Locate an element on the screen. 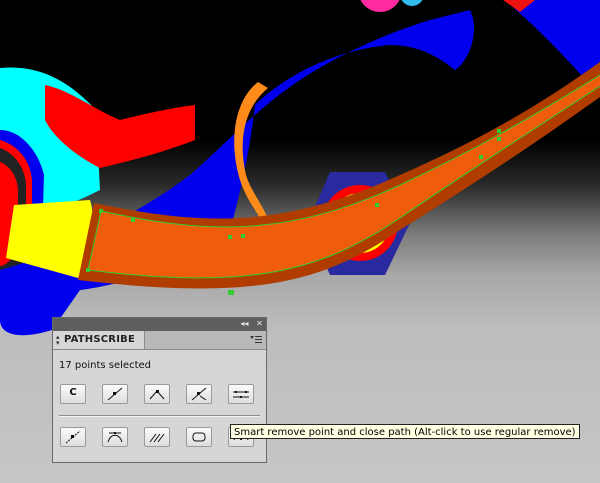 The width and height of the screenshot is (600, 483). smooth-line-icon is located at coordinates (73, 437).